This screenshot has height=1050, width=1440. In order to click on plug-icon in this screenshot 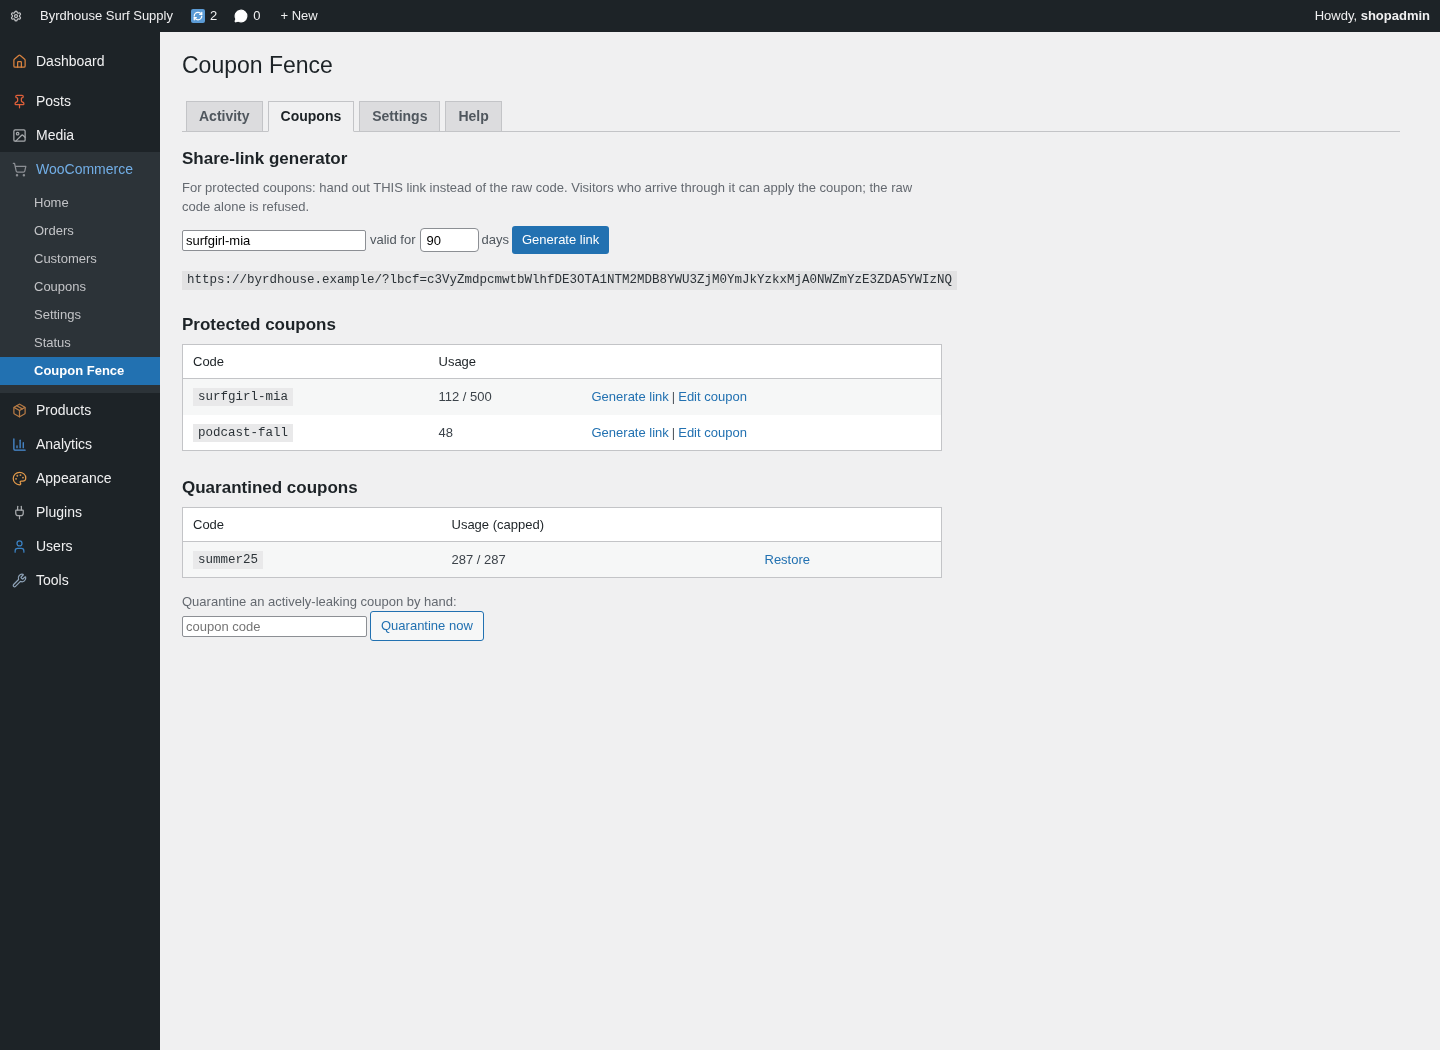, I will do `click(19, 512)`.